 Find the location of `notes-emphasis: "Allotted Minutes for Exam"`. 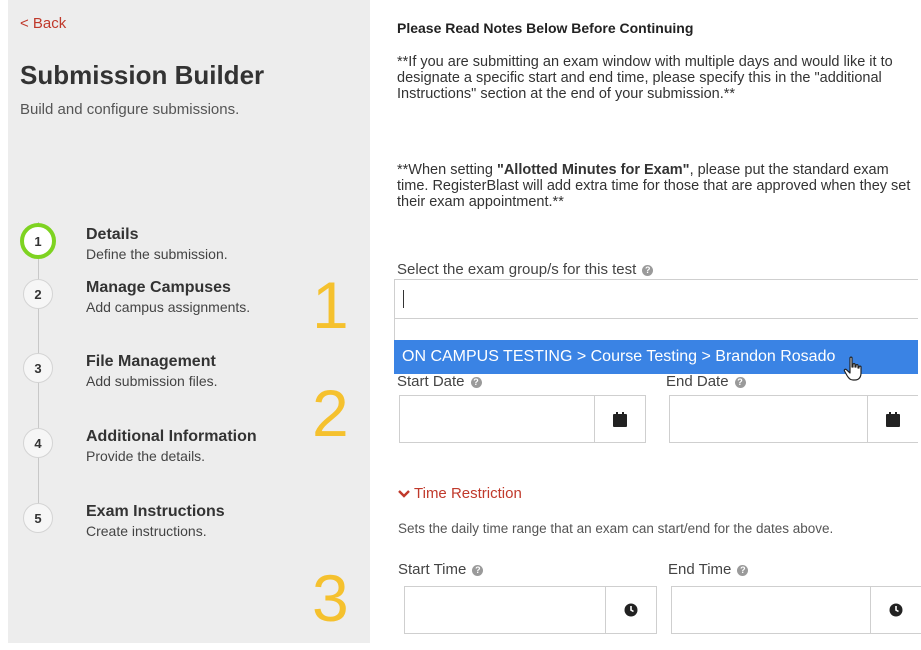

notes-emphasis: "Allotted Minutes for Exam" is located at coordinates (593, 170).